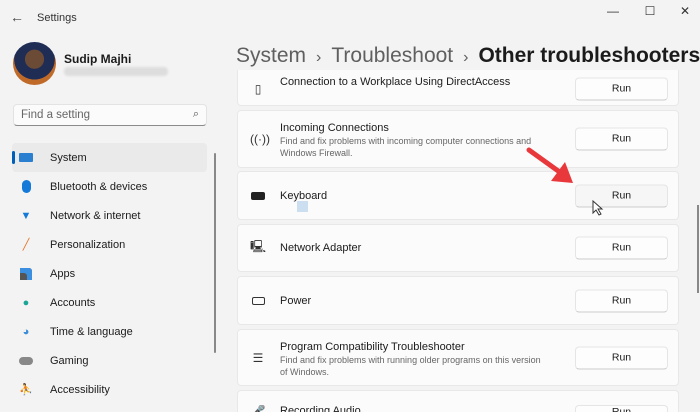  What do you see at coordinates (258, 301) in the screenshot?
I see `battery-icon` at bounding box center [258, 301].